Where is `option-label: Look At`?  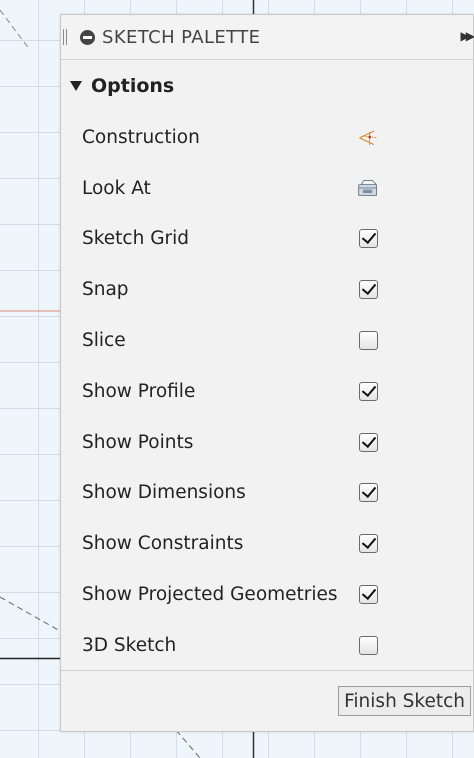
option-label: Look At is located at coordinates (116, 188).